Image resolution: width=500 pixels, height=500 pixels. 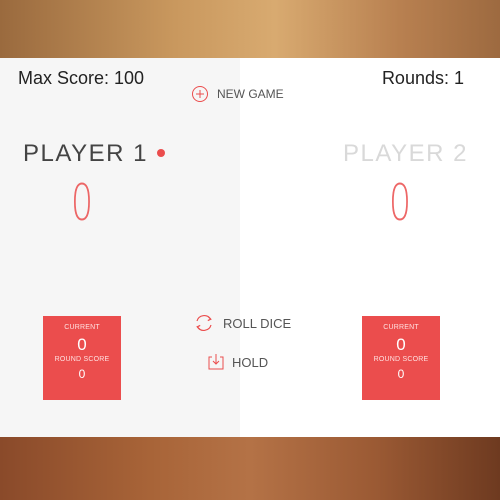 What do you see at coordinates (257, 323) in the screenshot?
I see `roll-dice-label: ROLL DICE` at bounding box center [257, 323].